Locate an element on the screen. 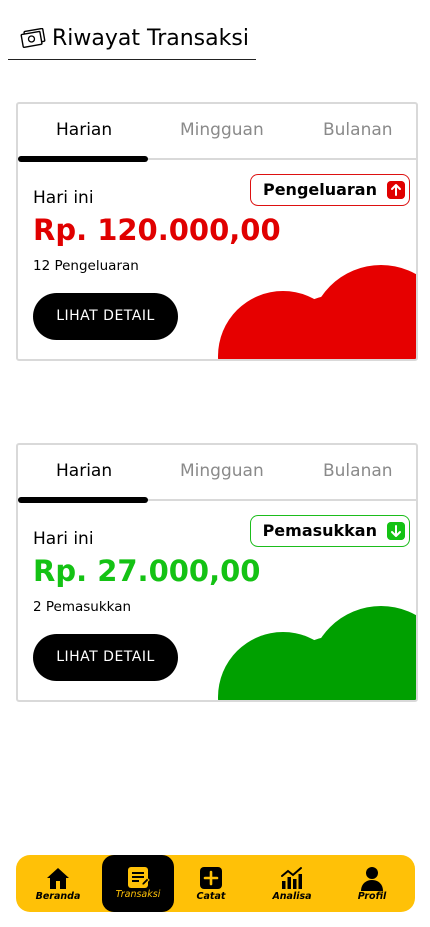 This screenshot has height=927, width=430. nav-label: Beranda is located at coordinates (58, 896).